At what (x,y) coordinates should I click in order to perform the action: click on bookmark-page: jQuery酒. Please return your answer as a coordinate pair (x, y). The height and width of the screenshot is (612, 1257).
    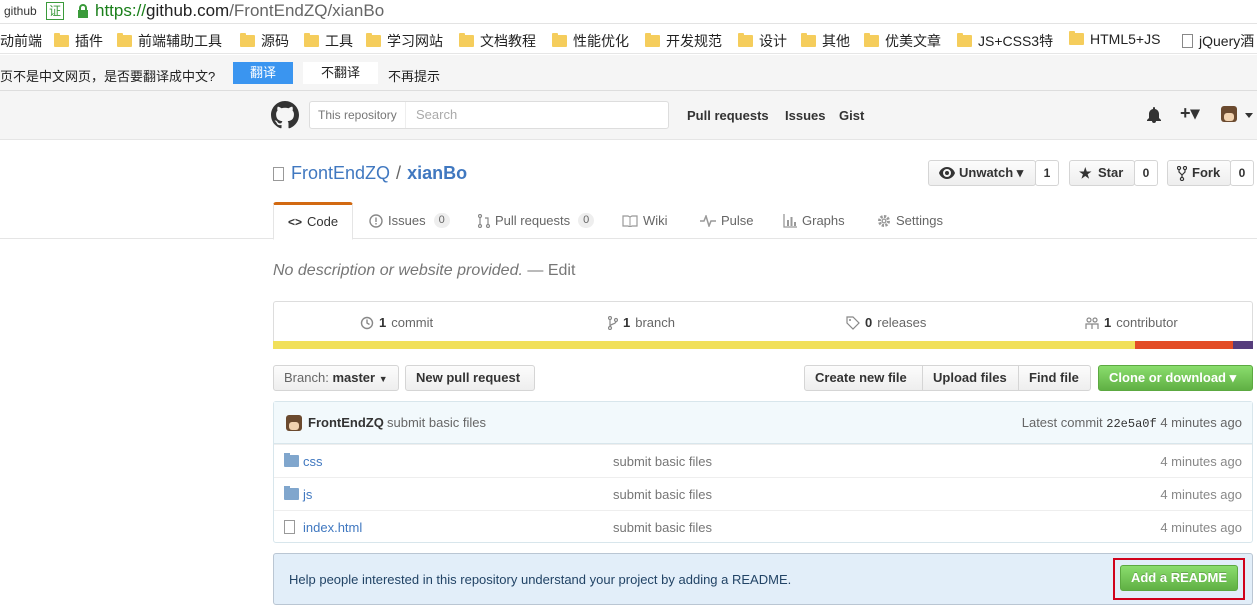
    Looking at the image, I should click on (1218, 41).